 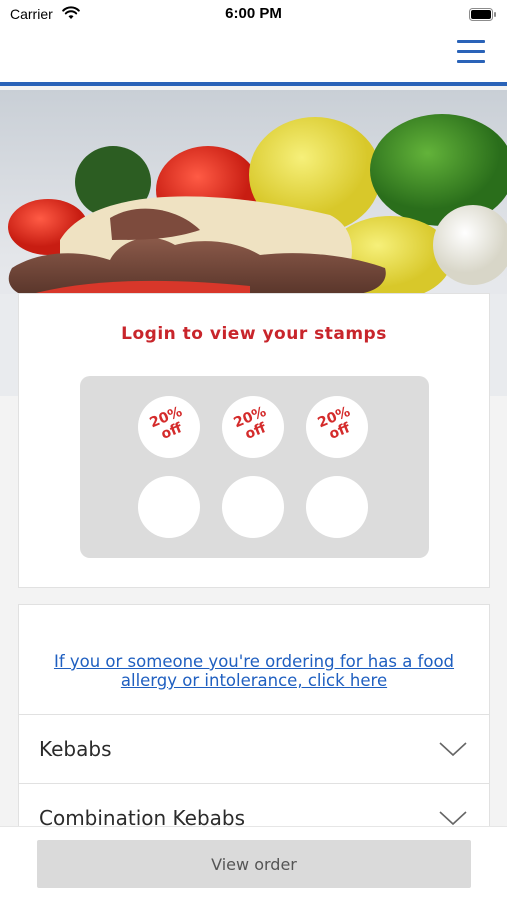 What do you see at coordinates (483, 15) in the screenshot?
I see `battery-icon` at bounding box center [483, 15].